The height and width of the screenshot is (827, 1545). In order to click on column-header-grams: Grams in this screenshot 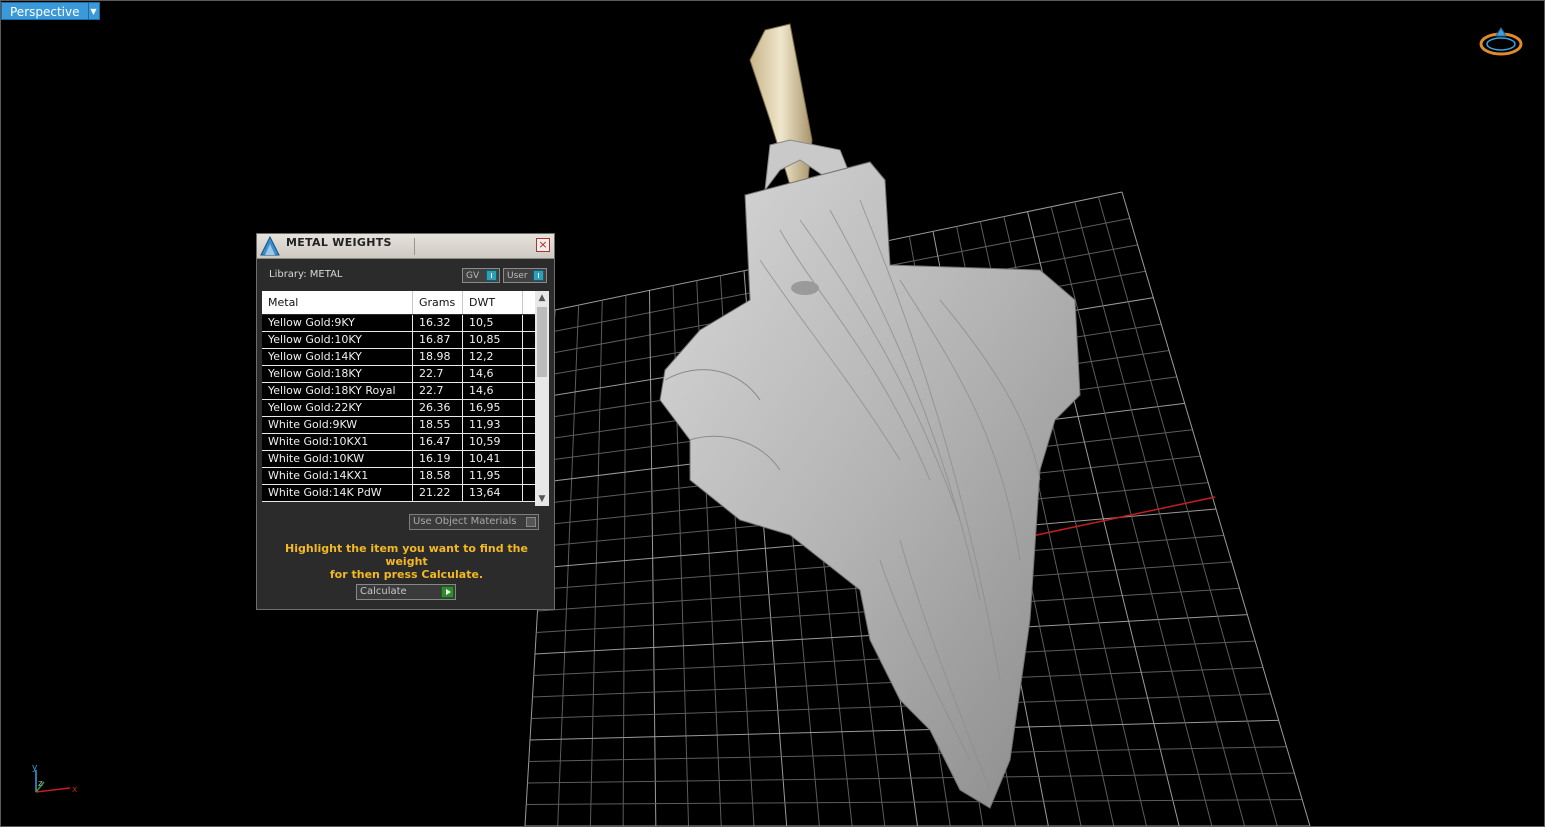, I will do `click(438, 302)`.